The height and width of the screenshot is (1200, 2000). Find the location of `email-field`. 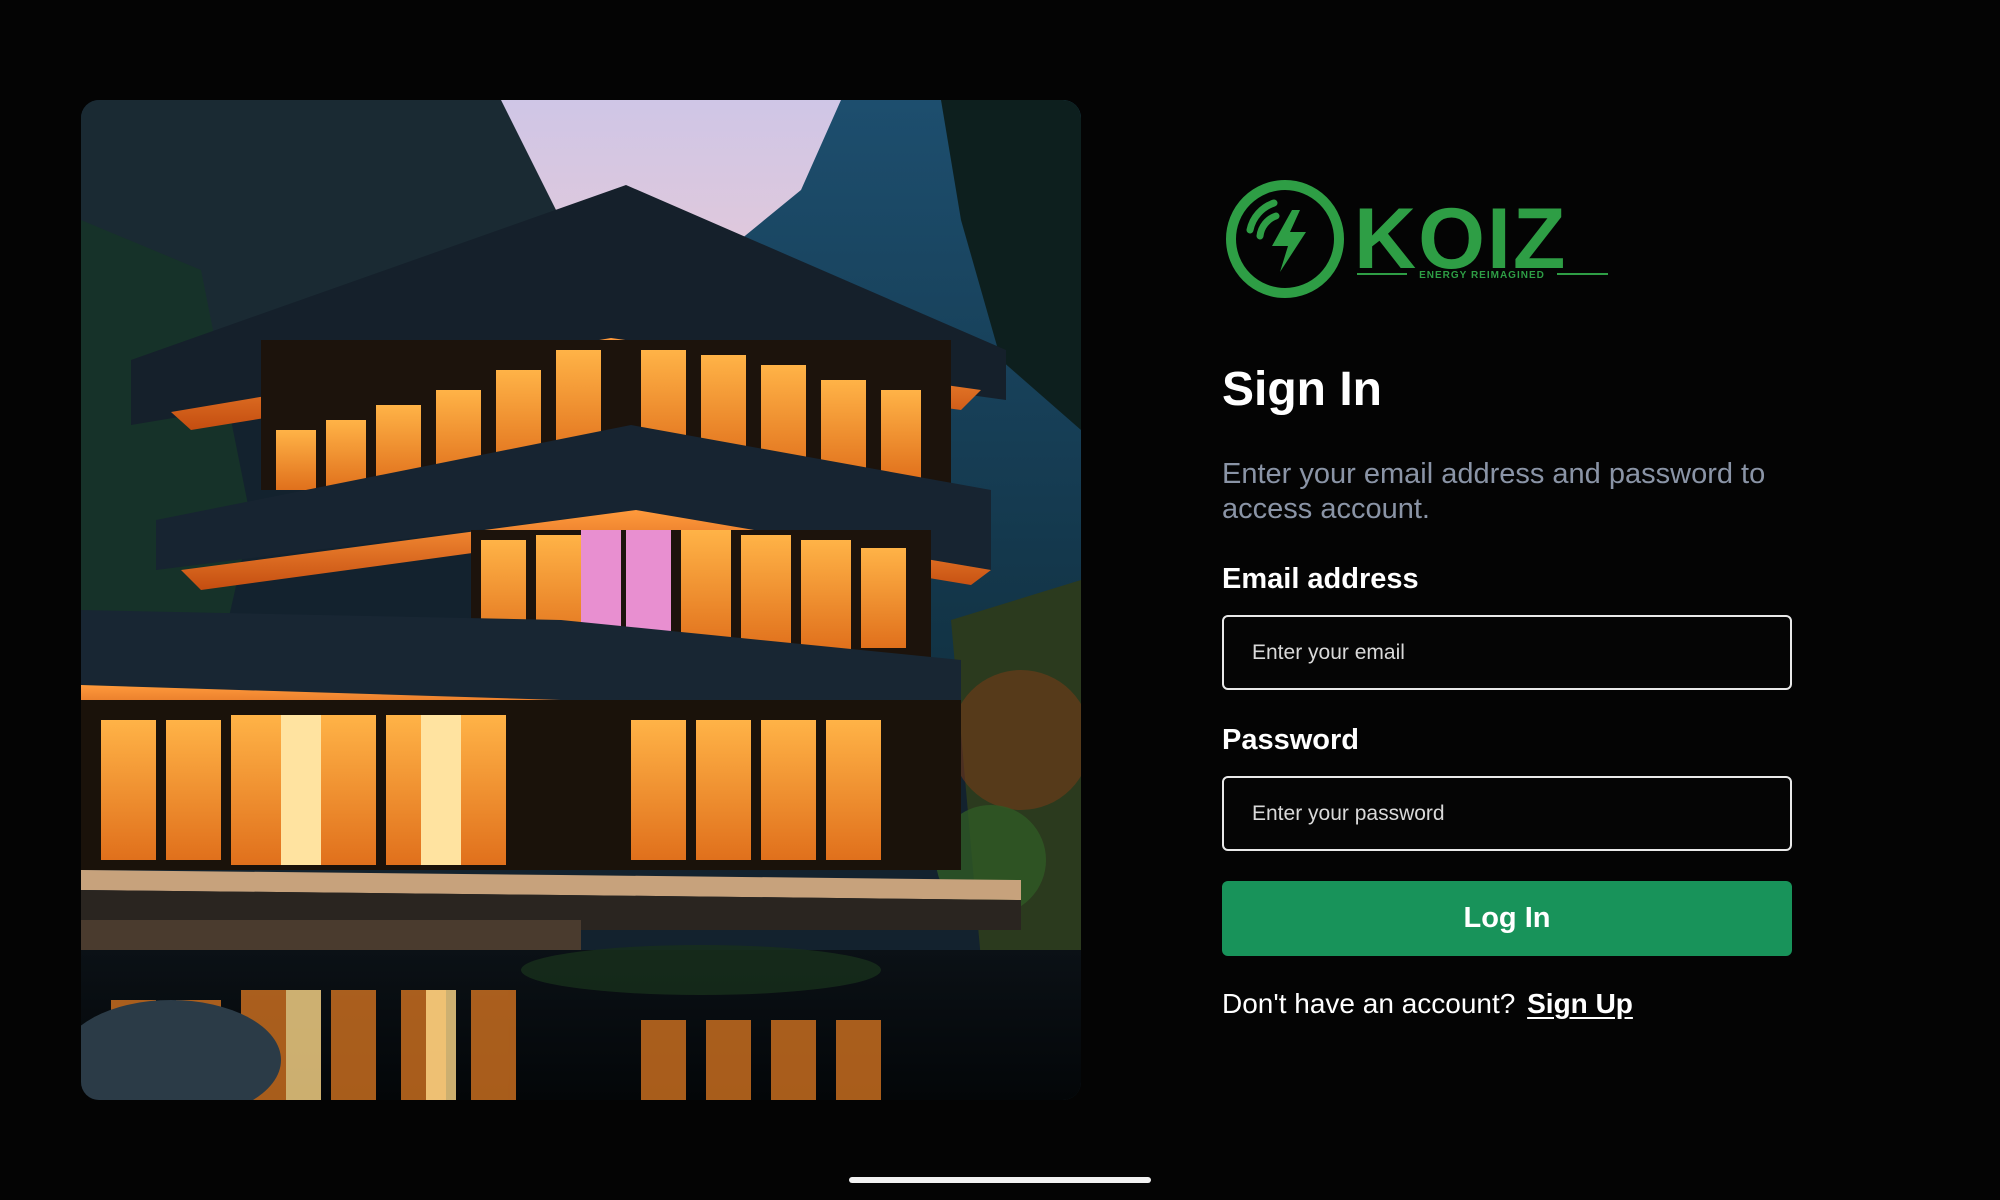

email-field is located at coordinates (1507, 652).